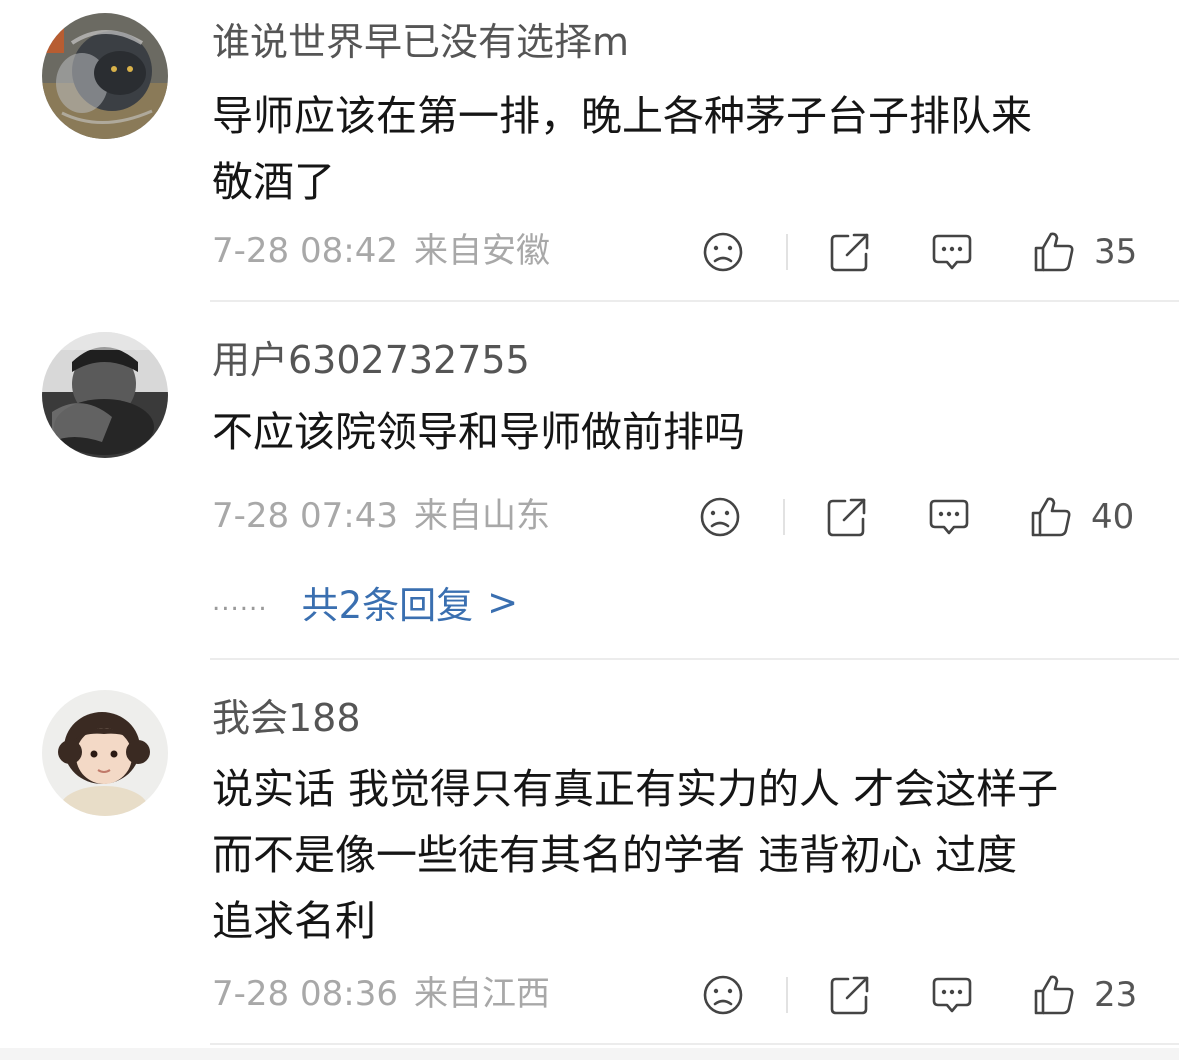  What do you see at coordinates (478, 432) in the screenshot?
I see `comment-text-line: 不应该院领导和导师做前排吗` at bounding box center [478, 432].